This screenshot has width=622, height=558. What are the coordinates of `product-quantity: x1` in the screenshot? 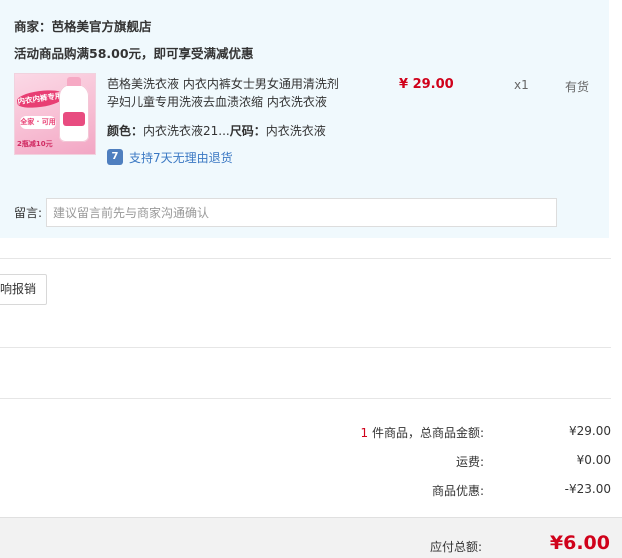 It's located at (521, 85).